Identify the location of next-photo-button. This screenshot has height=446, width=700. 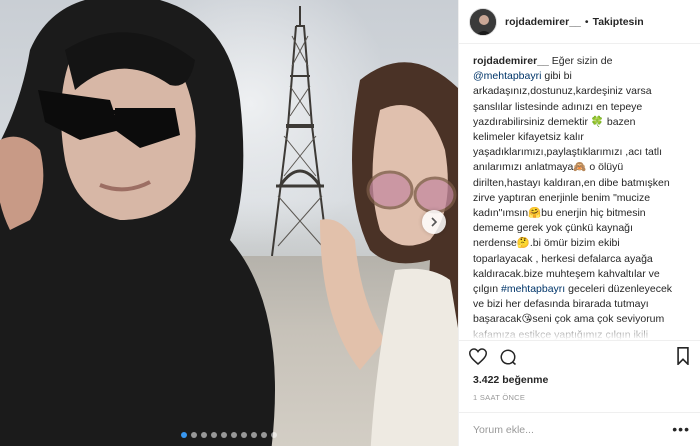
(434, 222).